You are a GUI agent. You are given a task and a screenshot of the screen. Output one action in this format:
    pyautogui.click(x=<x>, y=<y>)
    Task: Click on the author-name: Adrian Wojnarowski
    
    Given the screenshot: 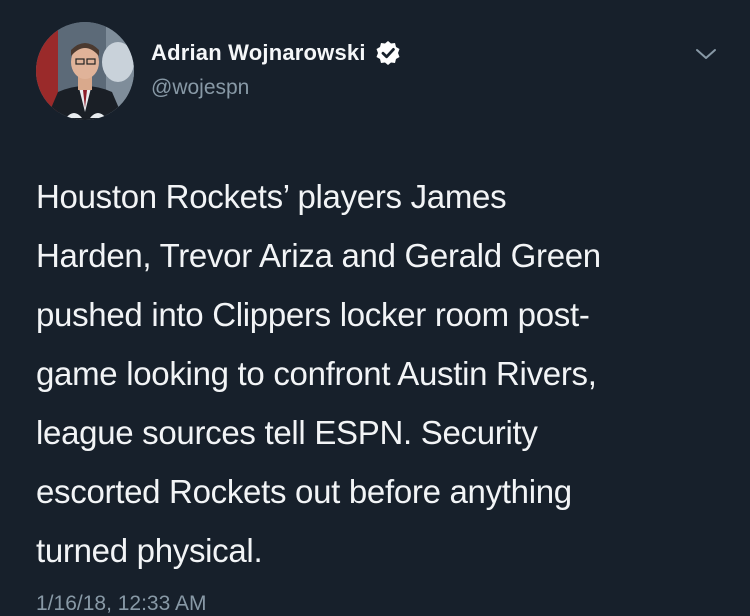 What is the action you would take?
    pyautogui.click(x=258, y=53)
    